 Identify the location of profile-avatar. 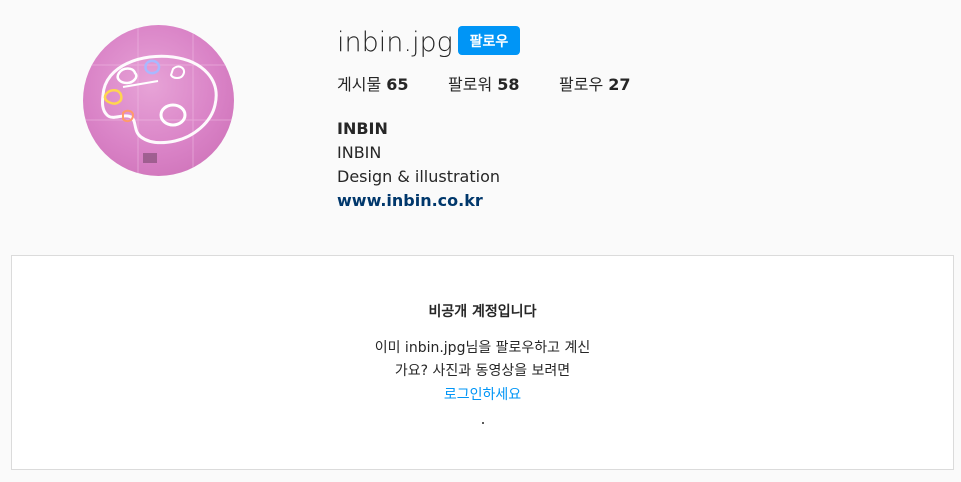
(158, 100).